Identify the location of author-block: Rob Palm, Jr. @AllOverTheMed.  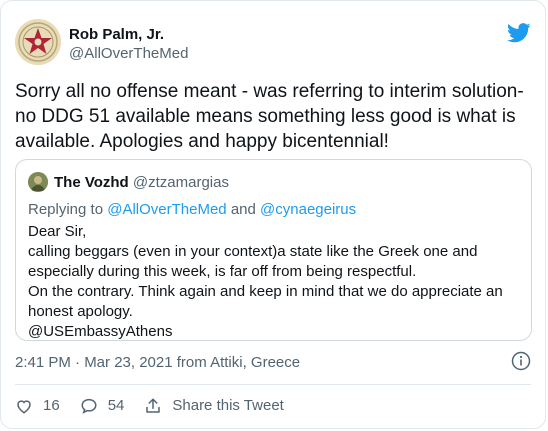
(128, 44).